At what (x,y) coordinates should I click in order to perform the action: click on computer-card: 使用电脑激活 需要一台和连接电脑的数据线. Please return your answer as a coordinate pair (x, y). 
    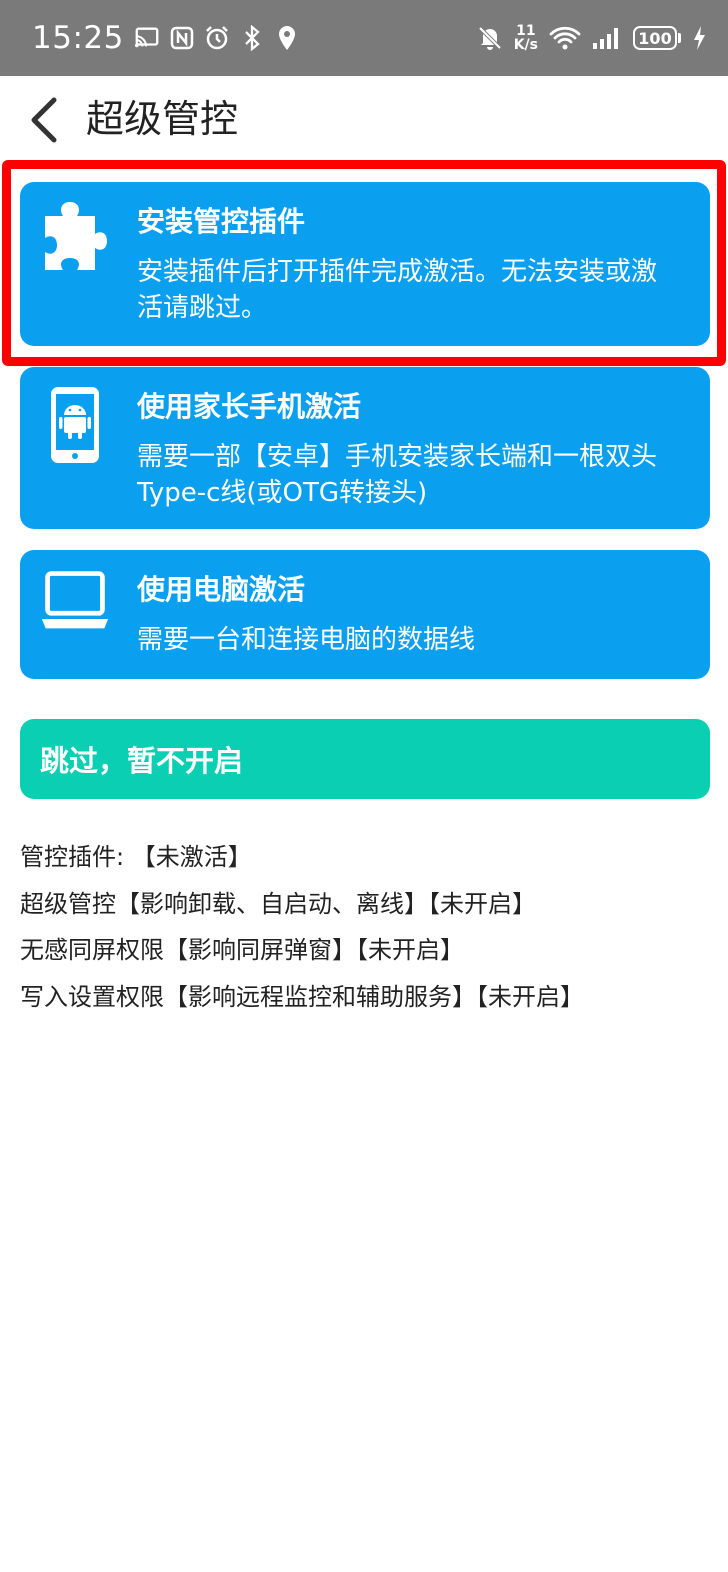
    Looking at the image, I should click on (365, 614).